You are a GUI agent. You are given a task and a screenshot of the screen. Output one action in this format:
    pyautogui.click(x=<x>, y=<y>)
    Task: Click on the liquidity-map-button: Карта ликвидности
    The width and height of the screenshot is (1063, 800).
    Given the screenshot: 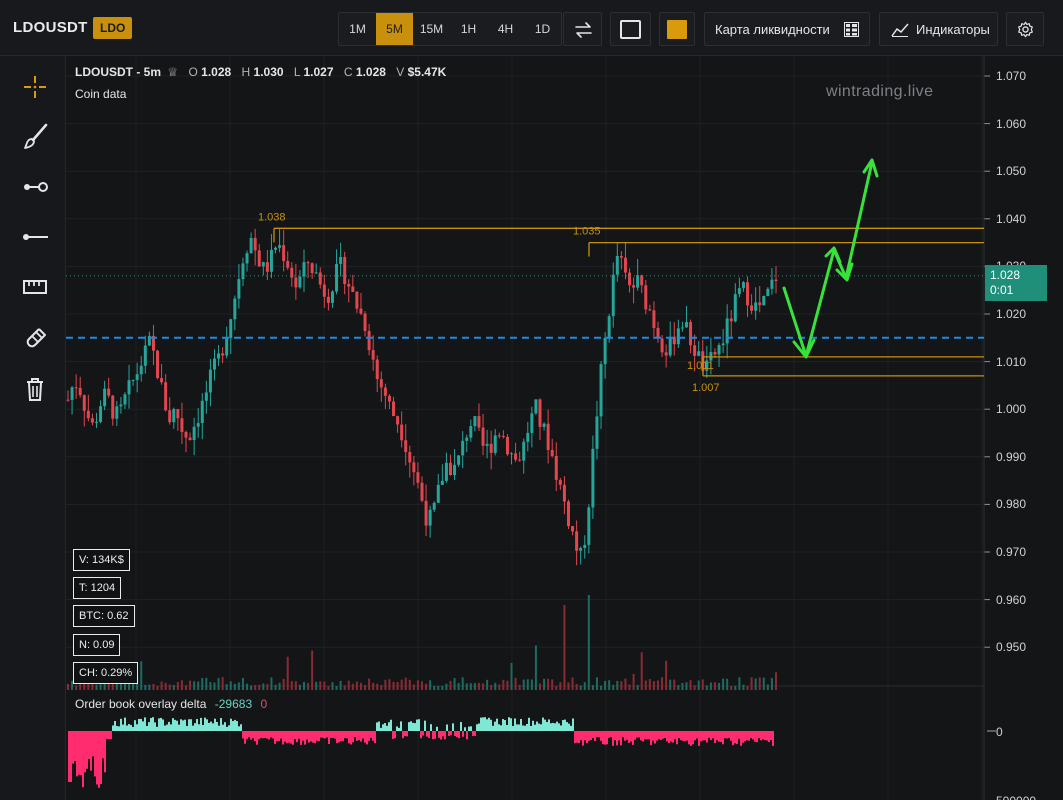 What is the action you would take?
    pyautogui.click(x=787, y=29)
    